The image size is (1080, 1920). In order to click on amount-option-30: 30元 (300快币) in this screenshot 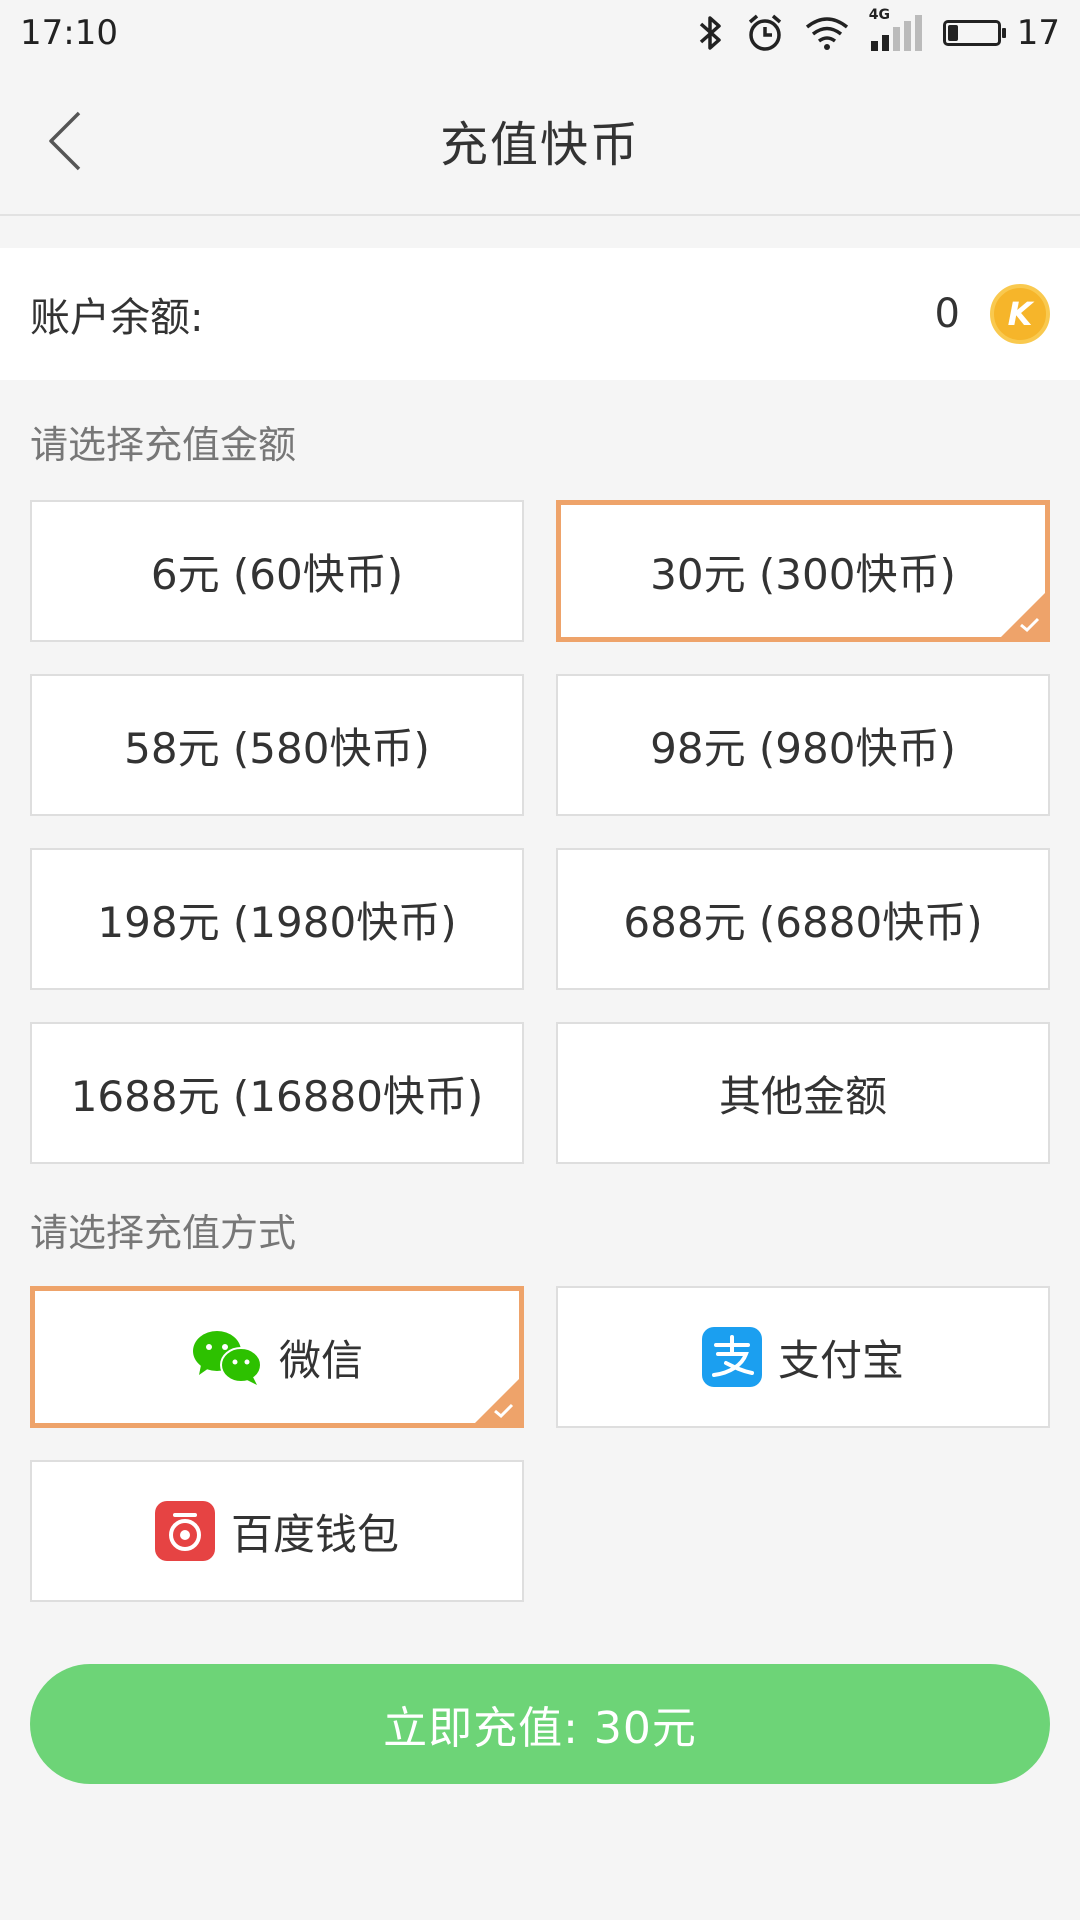, I will do `click(803, 571)`.